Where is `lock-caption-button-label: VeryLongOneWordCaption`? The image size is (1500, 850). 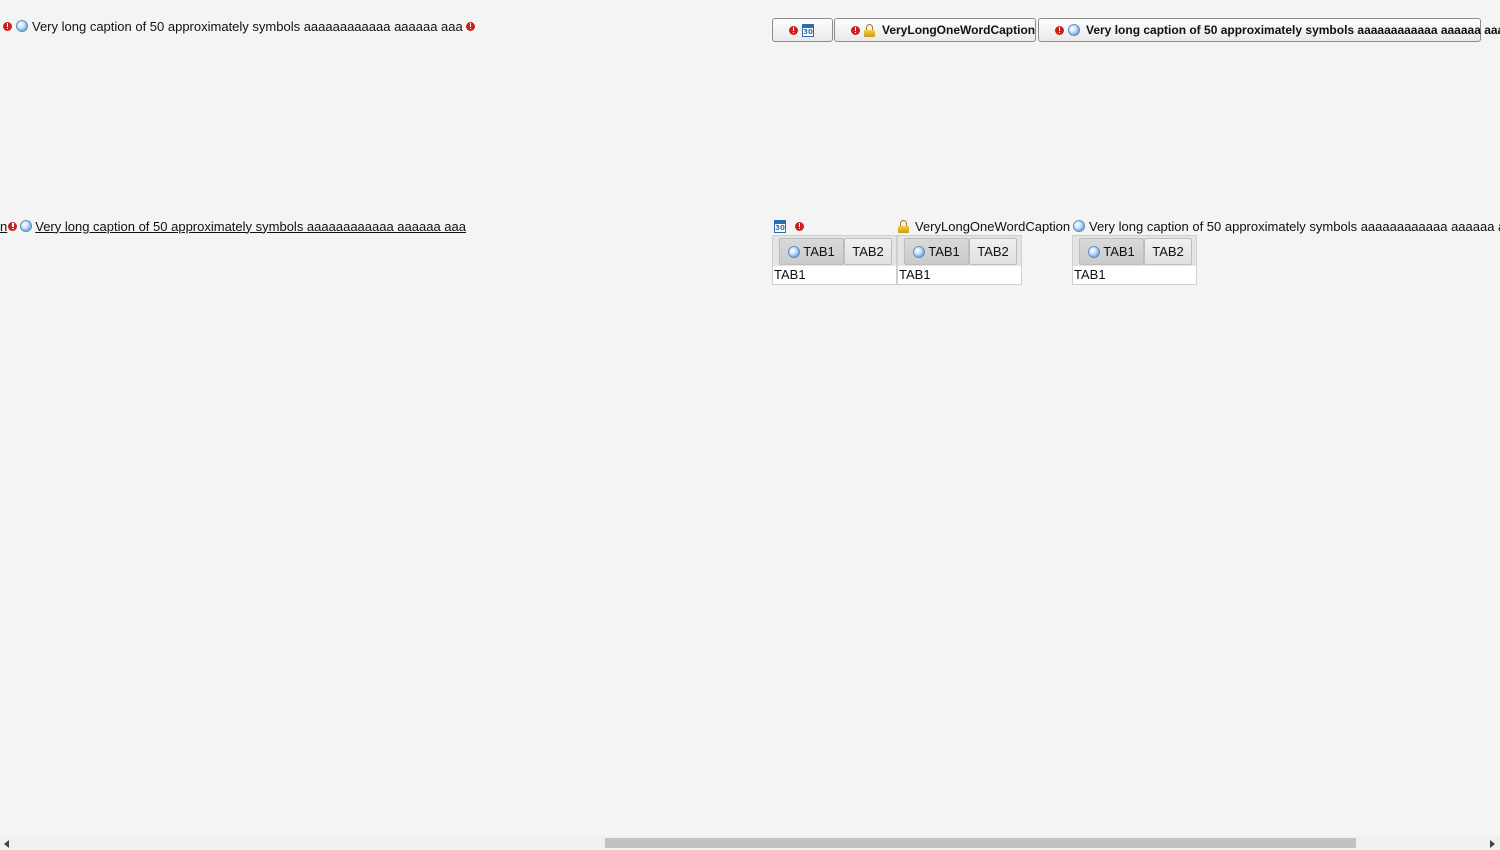
lock-caption-button-label: VeryLongOneWordCaption is located at coordinates (959, 30).